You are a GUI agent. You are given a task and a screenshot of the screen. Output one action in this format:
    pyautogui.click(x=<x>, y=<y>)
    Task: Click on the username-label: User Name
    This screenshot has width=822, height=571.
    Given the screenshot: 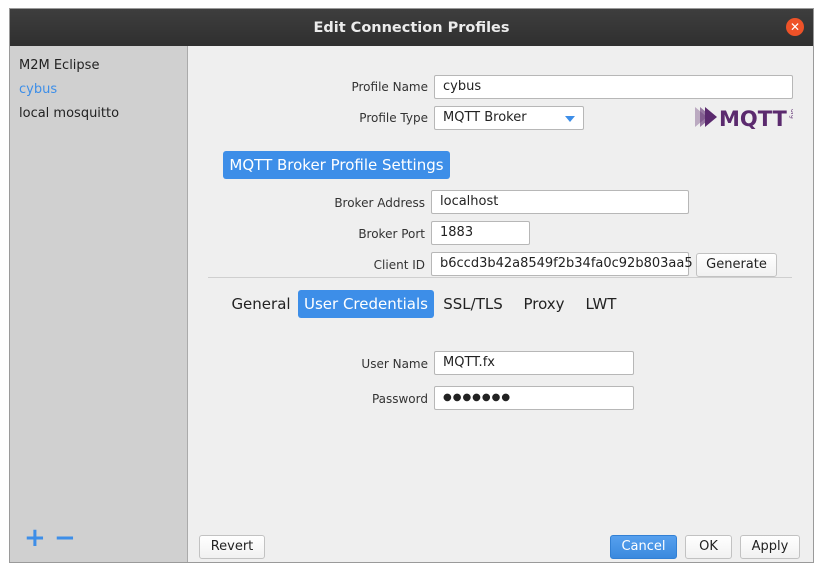 What is the action you would take?
    pyautogui.click(x=394, y=364)
    